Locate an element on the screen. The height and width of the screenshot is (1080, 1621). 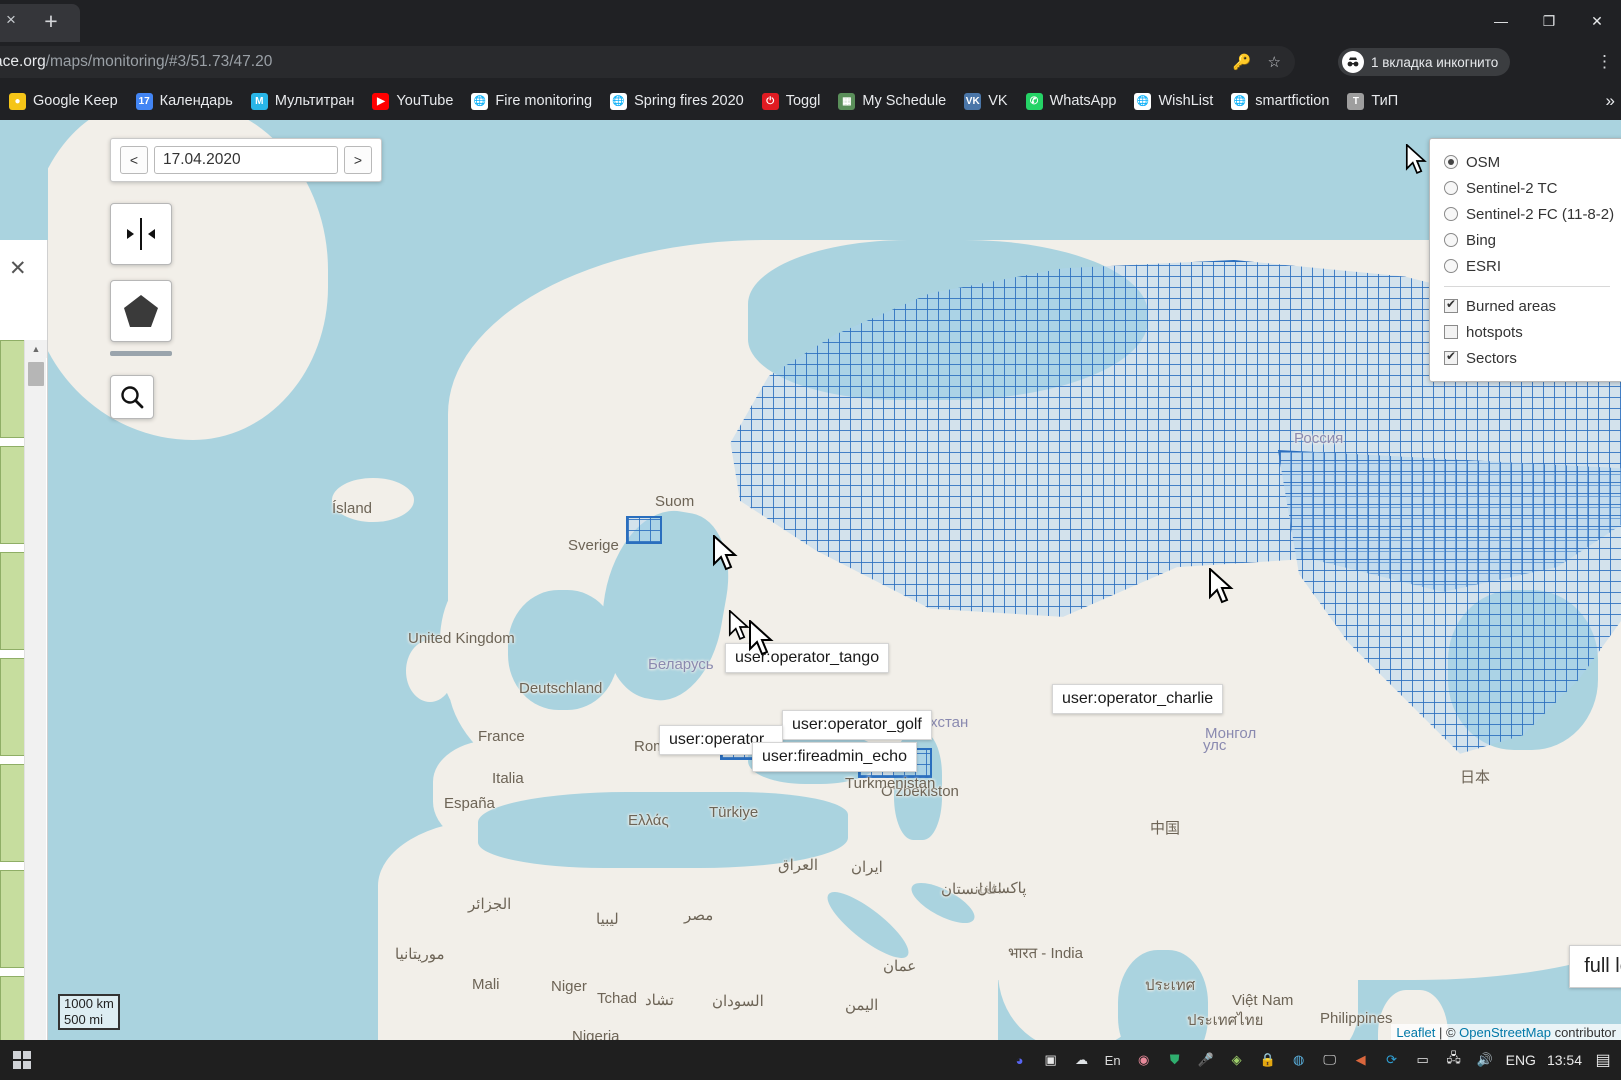
language-En-icon: En is located at coordinates (1113, 1060).